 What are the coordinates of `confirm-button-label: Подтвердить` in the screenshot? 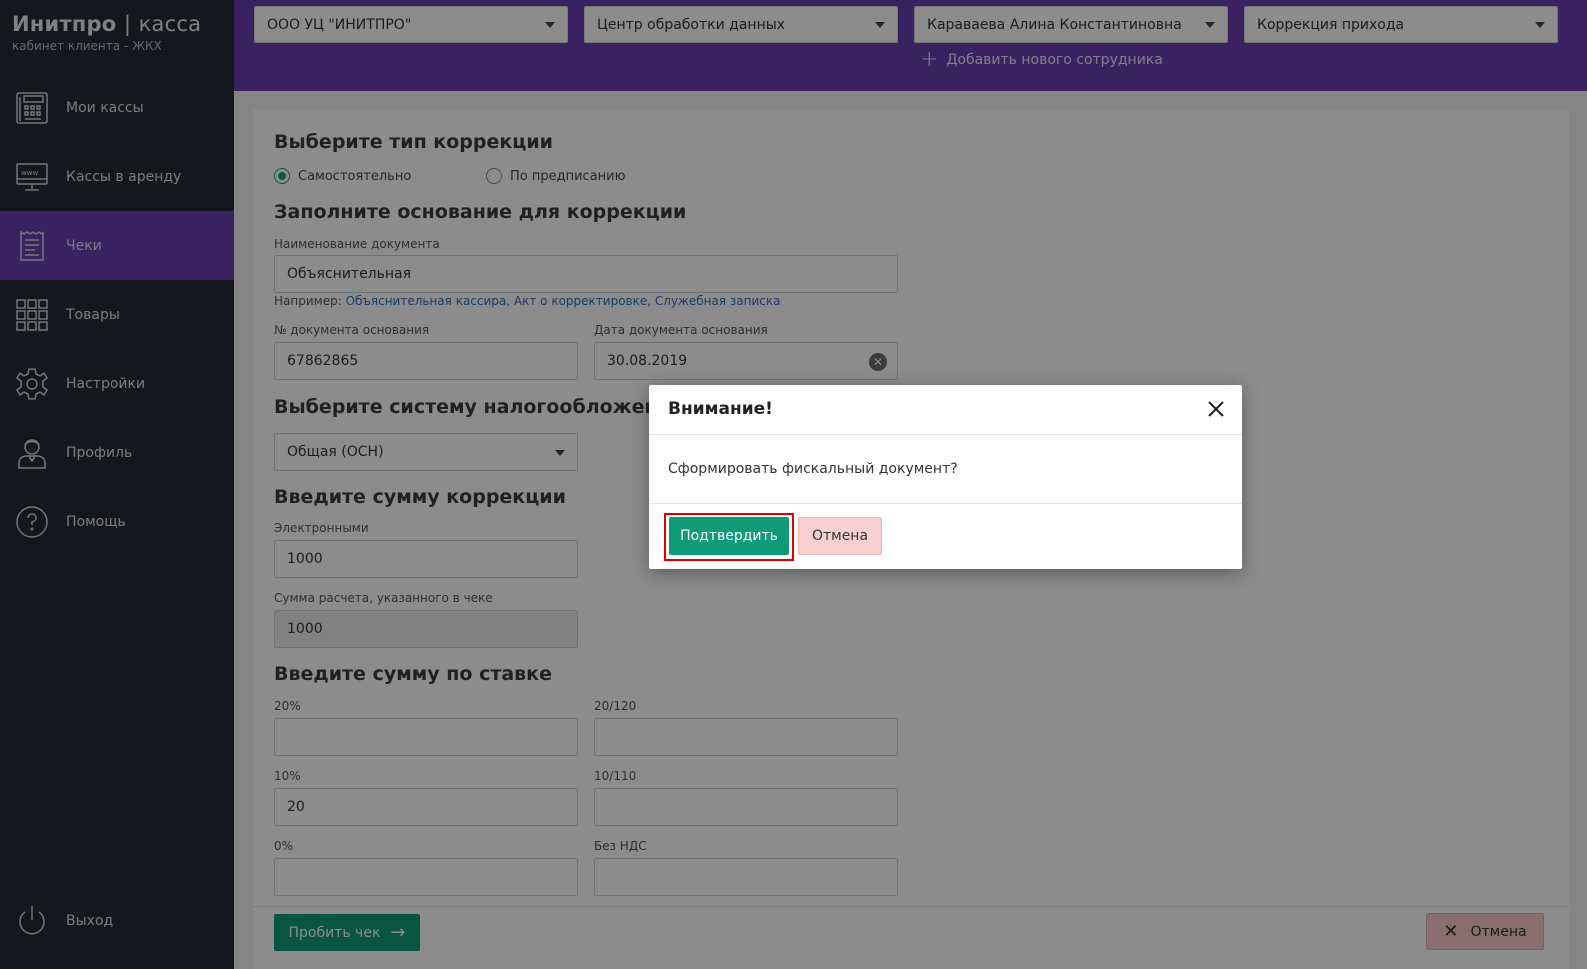 It's located at (729, 536).